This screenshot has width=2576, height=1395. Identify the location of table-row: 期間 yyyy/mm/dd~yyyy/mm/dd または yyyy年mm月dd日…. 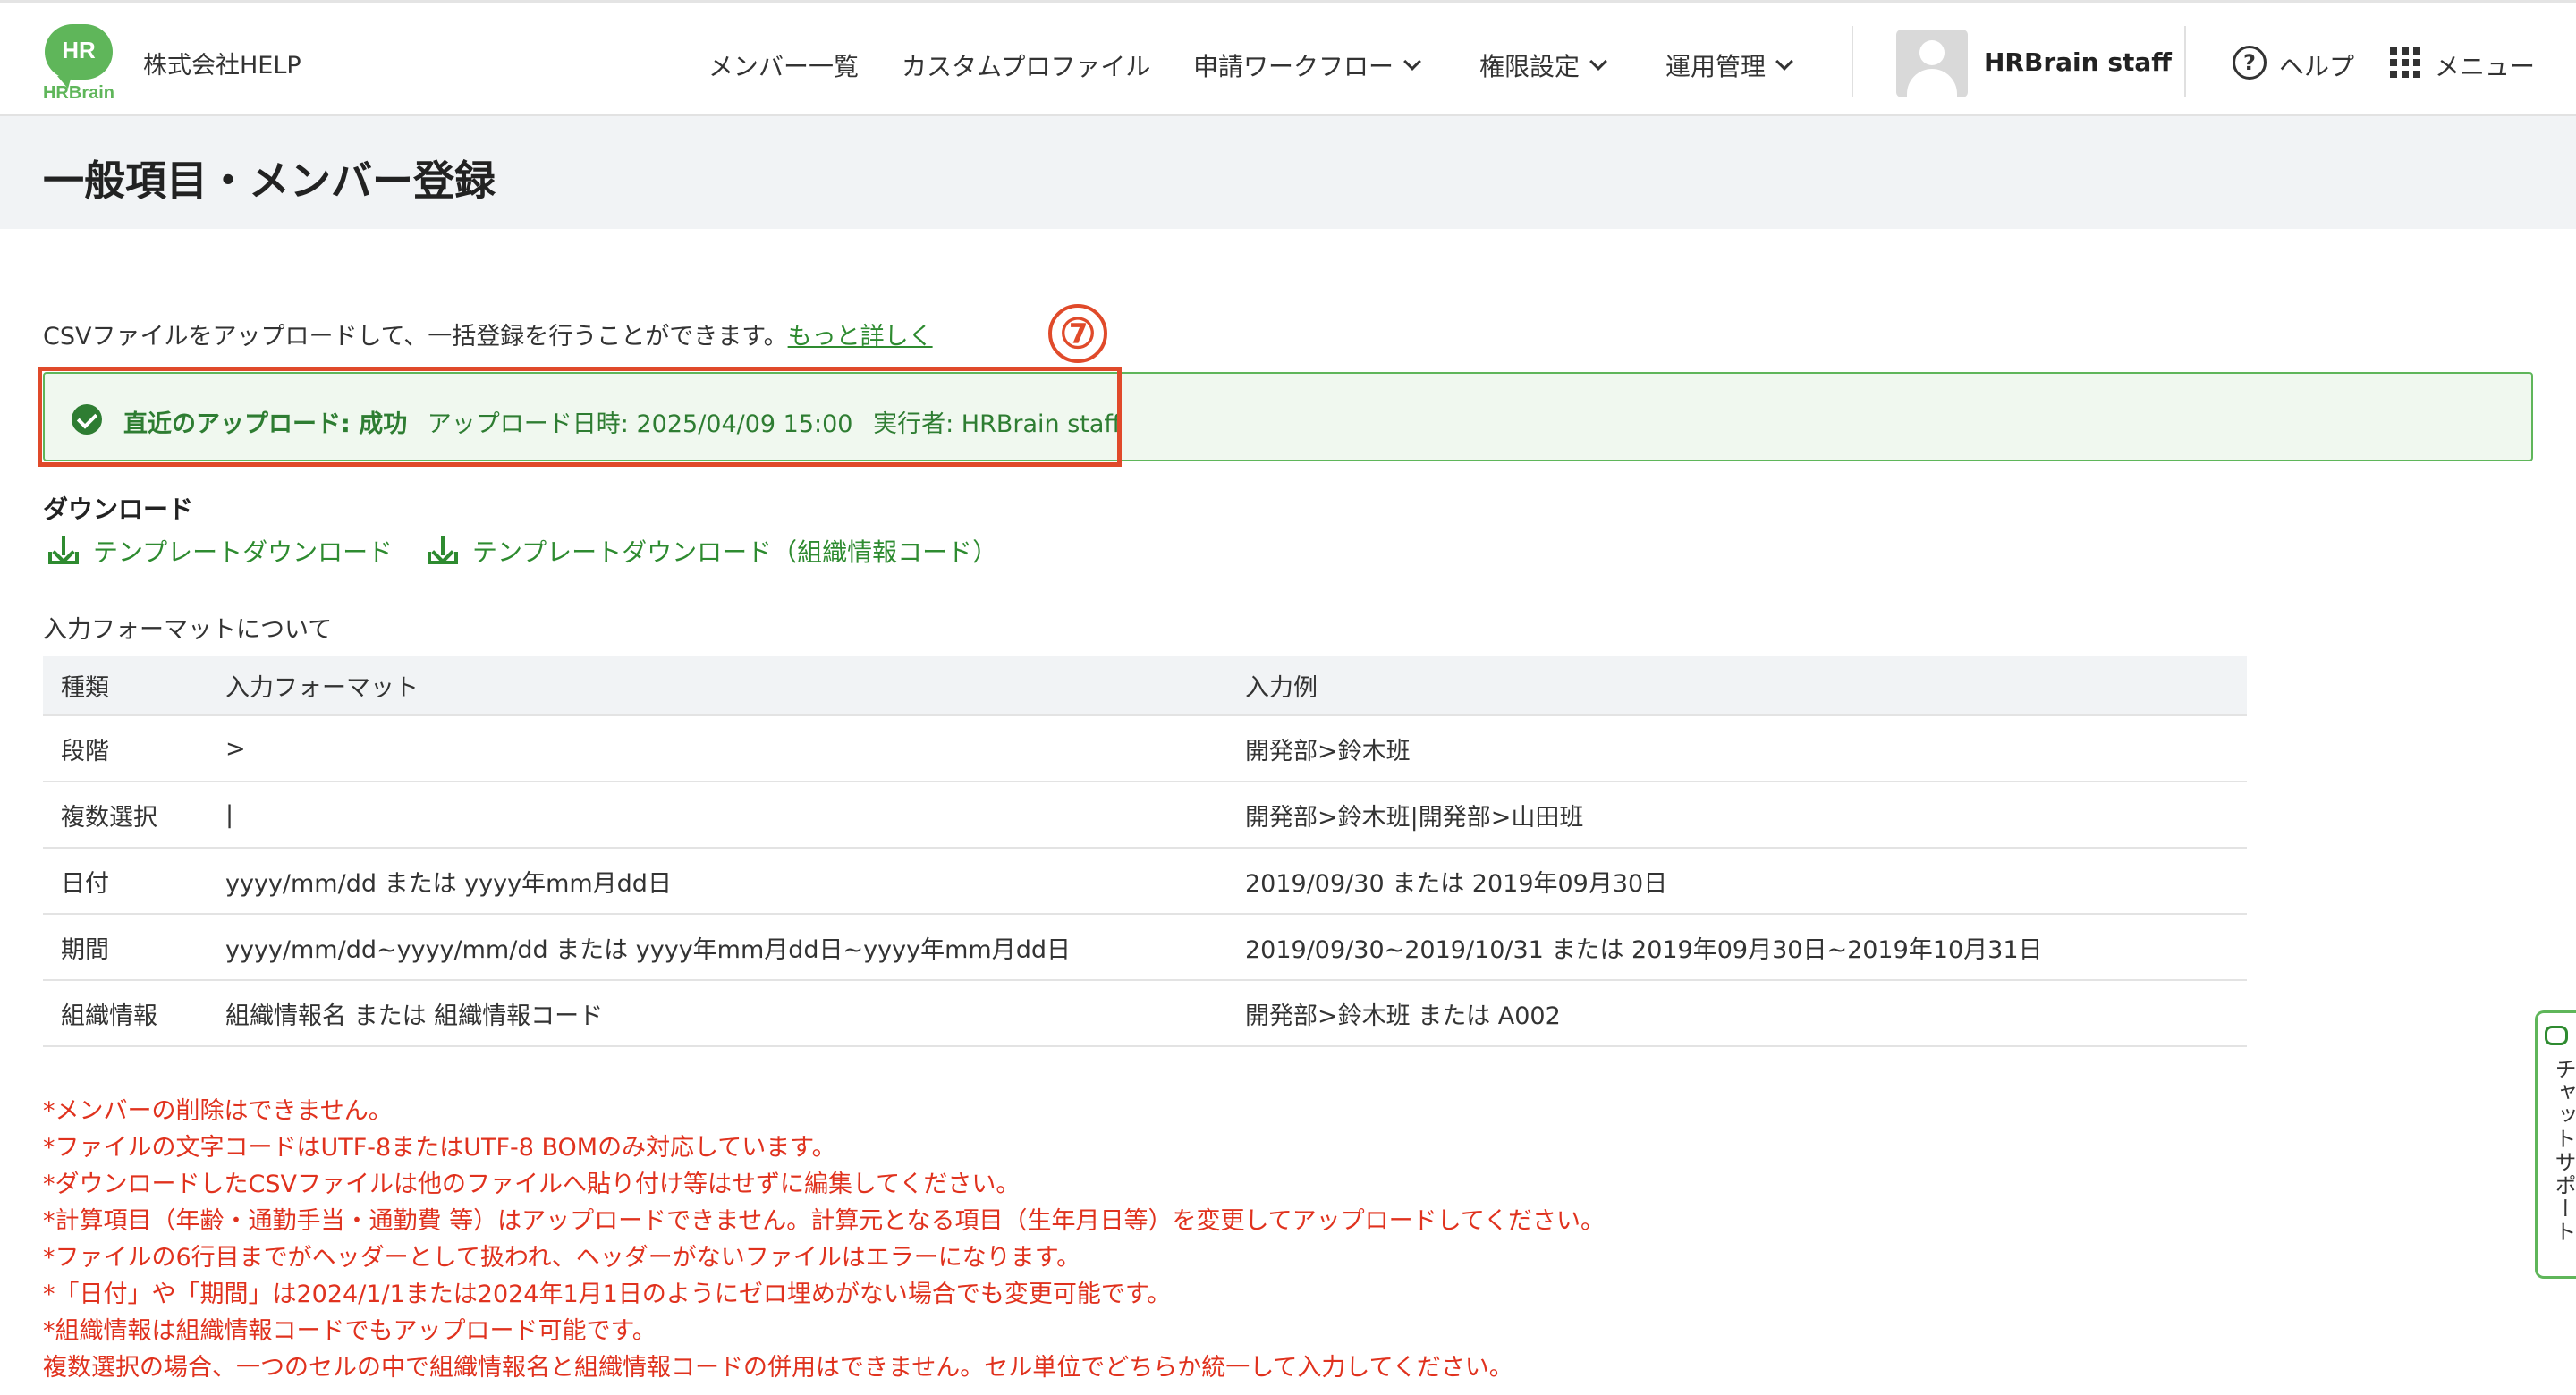
(1145, 947).